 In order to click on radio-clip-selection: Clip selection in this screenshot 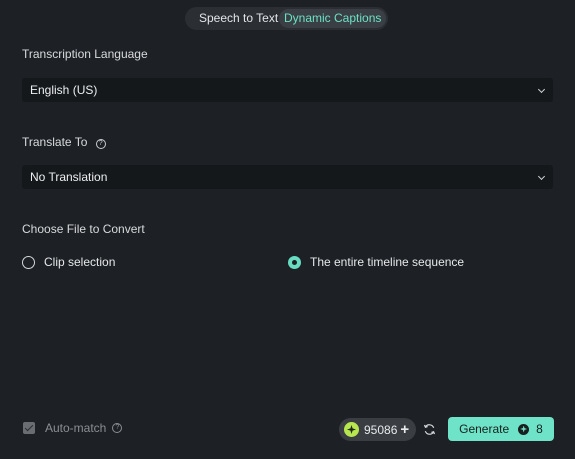, I will do `click(68, 262)`.